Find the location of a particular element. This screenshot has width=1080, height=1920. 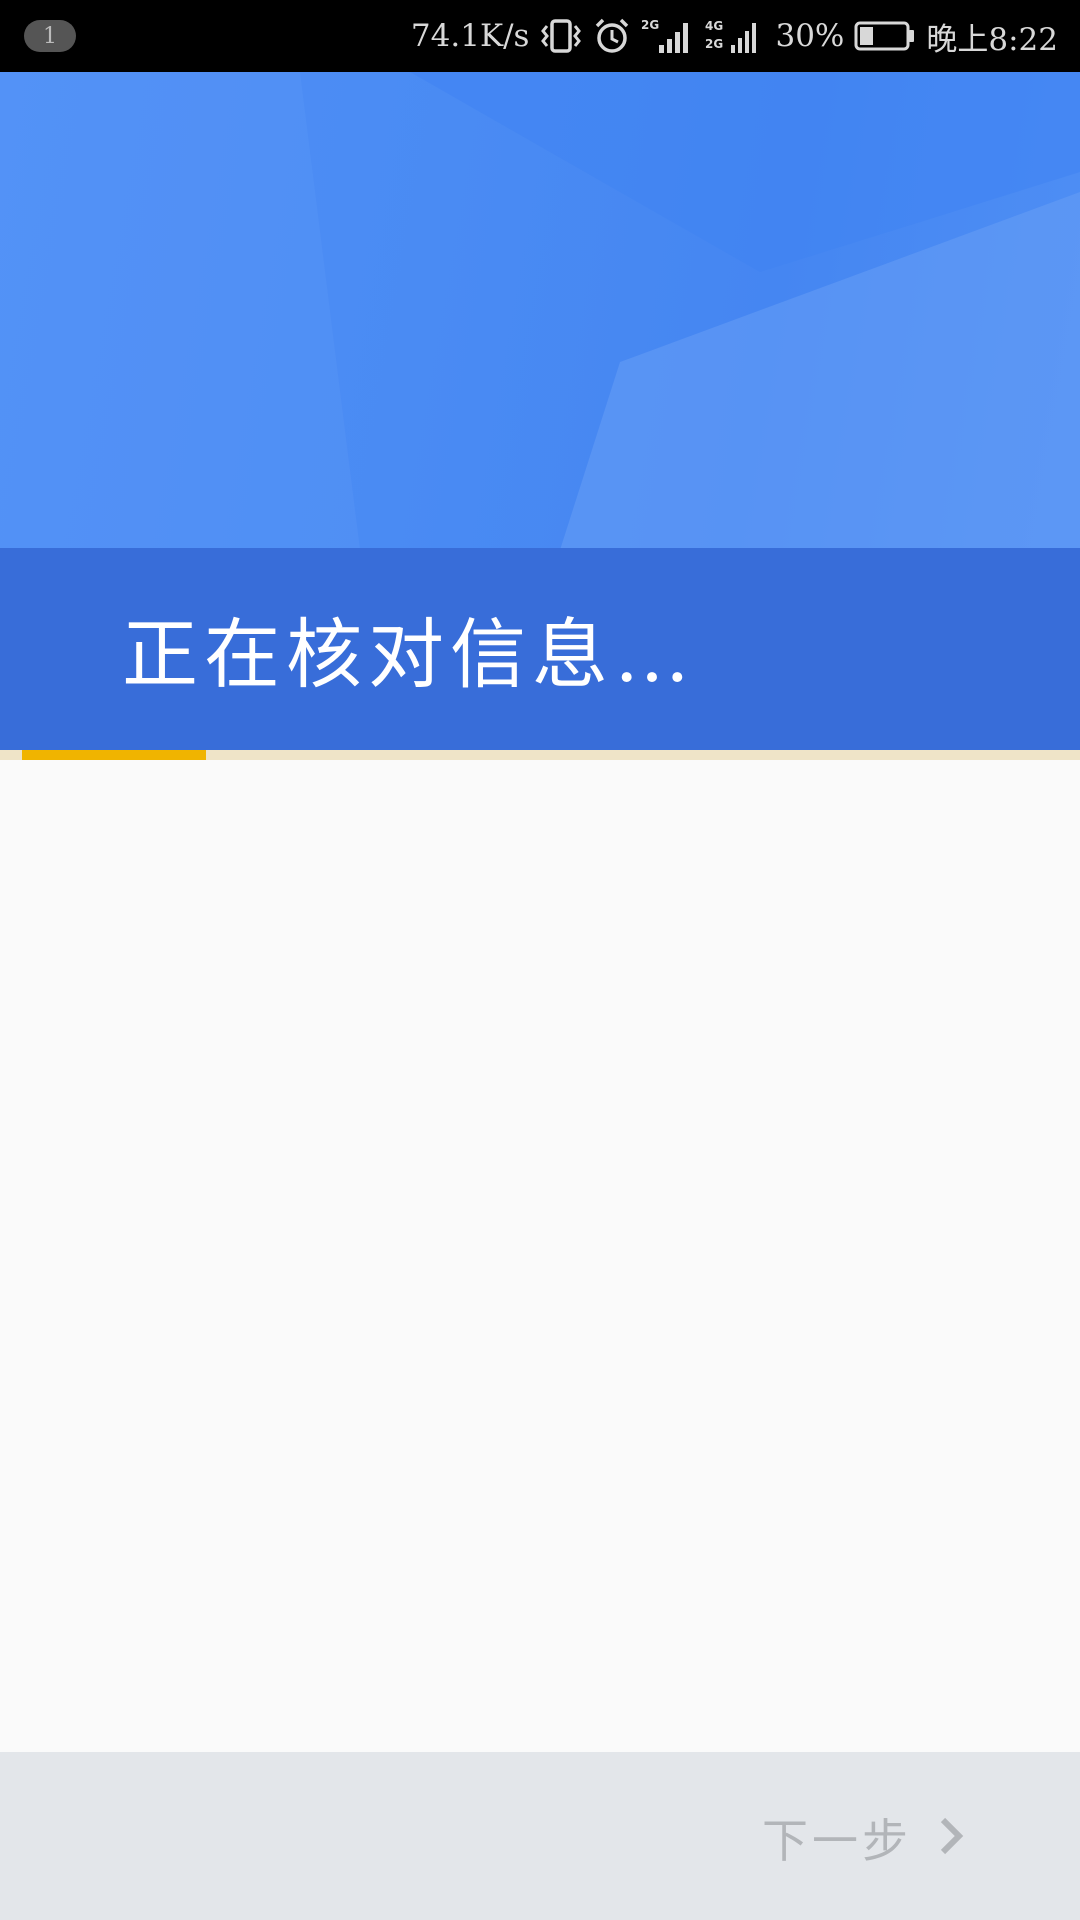

chevron-right-icon is located at coordinates (951, 1838).